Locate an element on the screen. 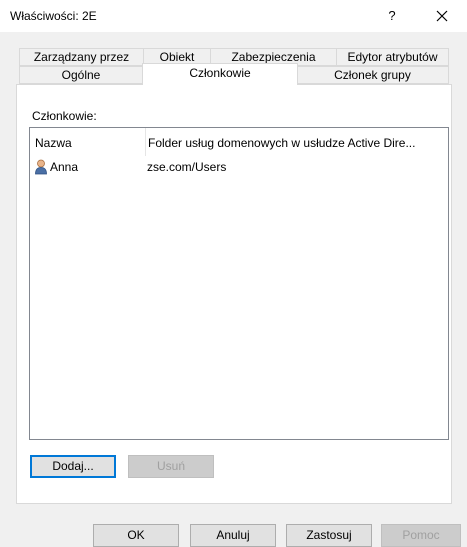 The width and height of the screenshot is (467, 547). window-title: Właściwości: 2E is located at coordinates (53, 16).